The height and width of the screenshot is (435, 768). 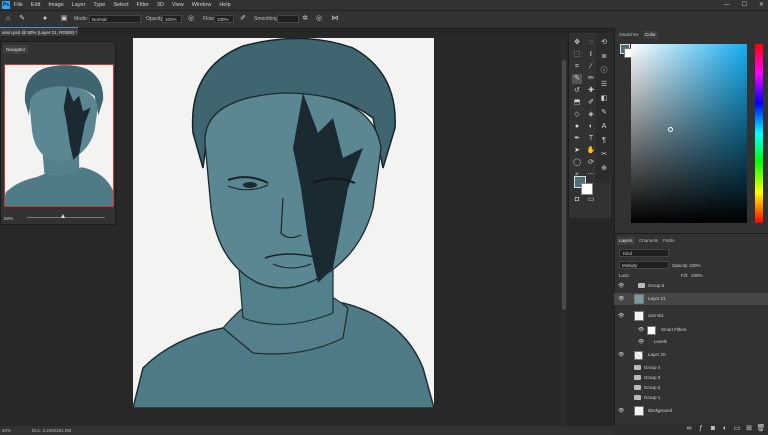 What do you see at coordinates (669, 241) in the screenshot?
I see `tab-paths: Paths` at bounding box center [669, 241].